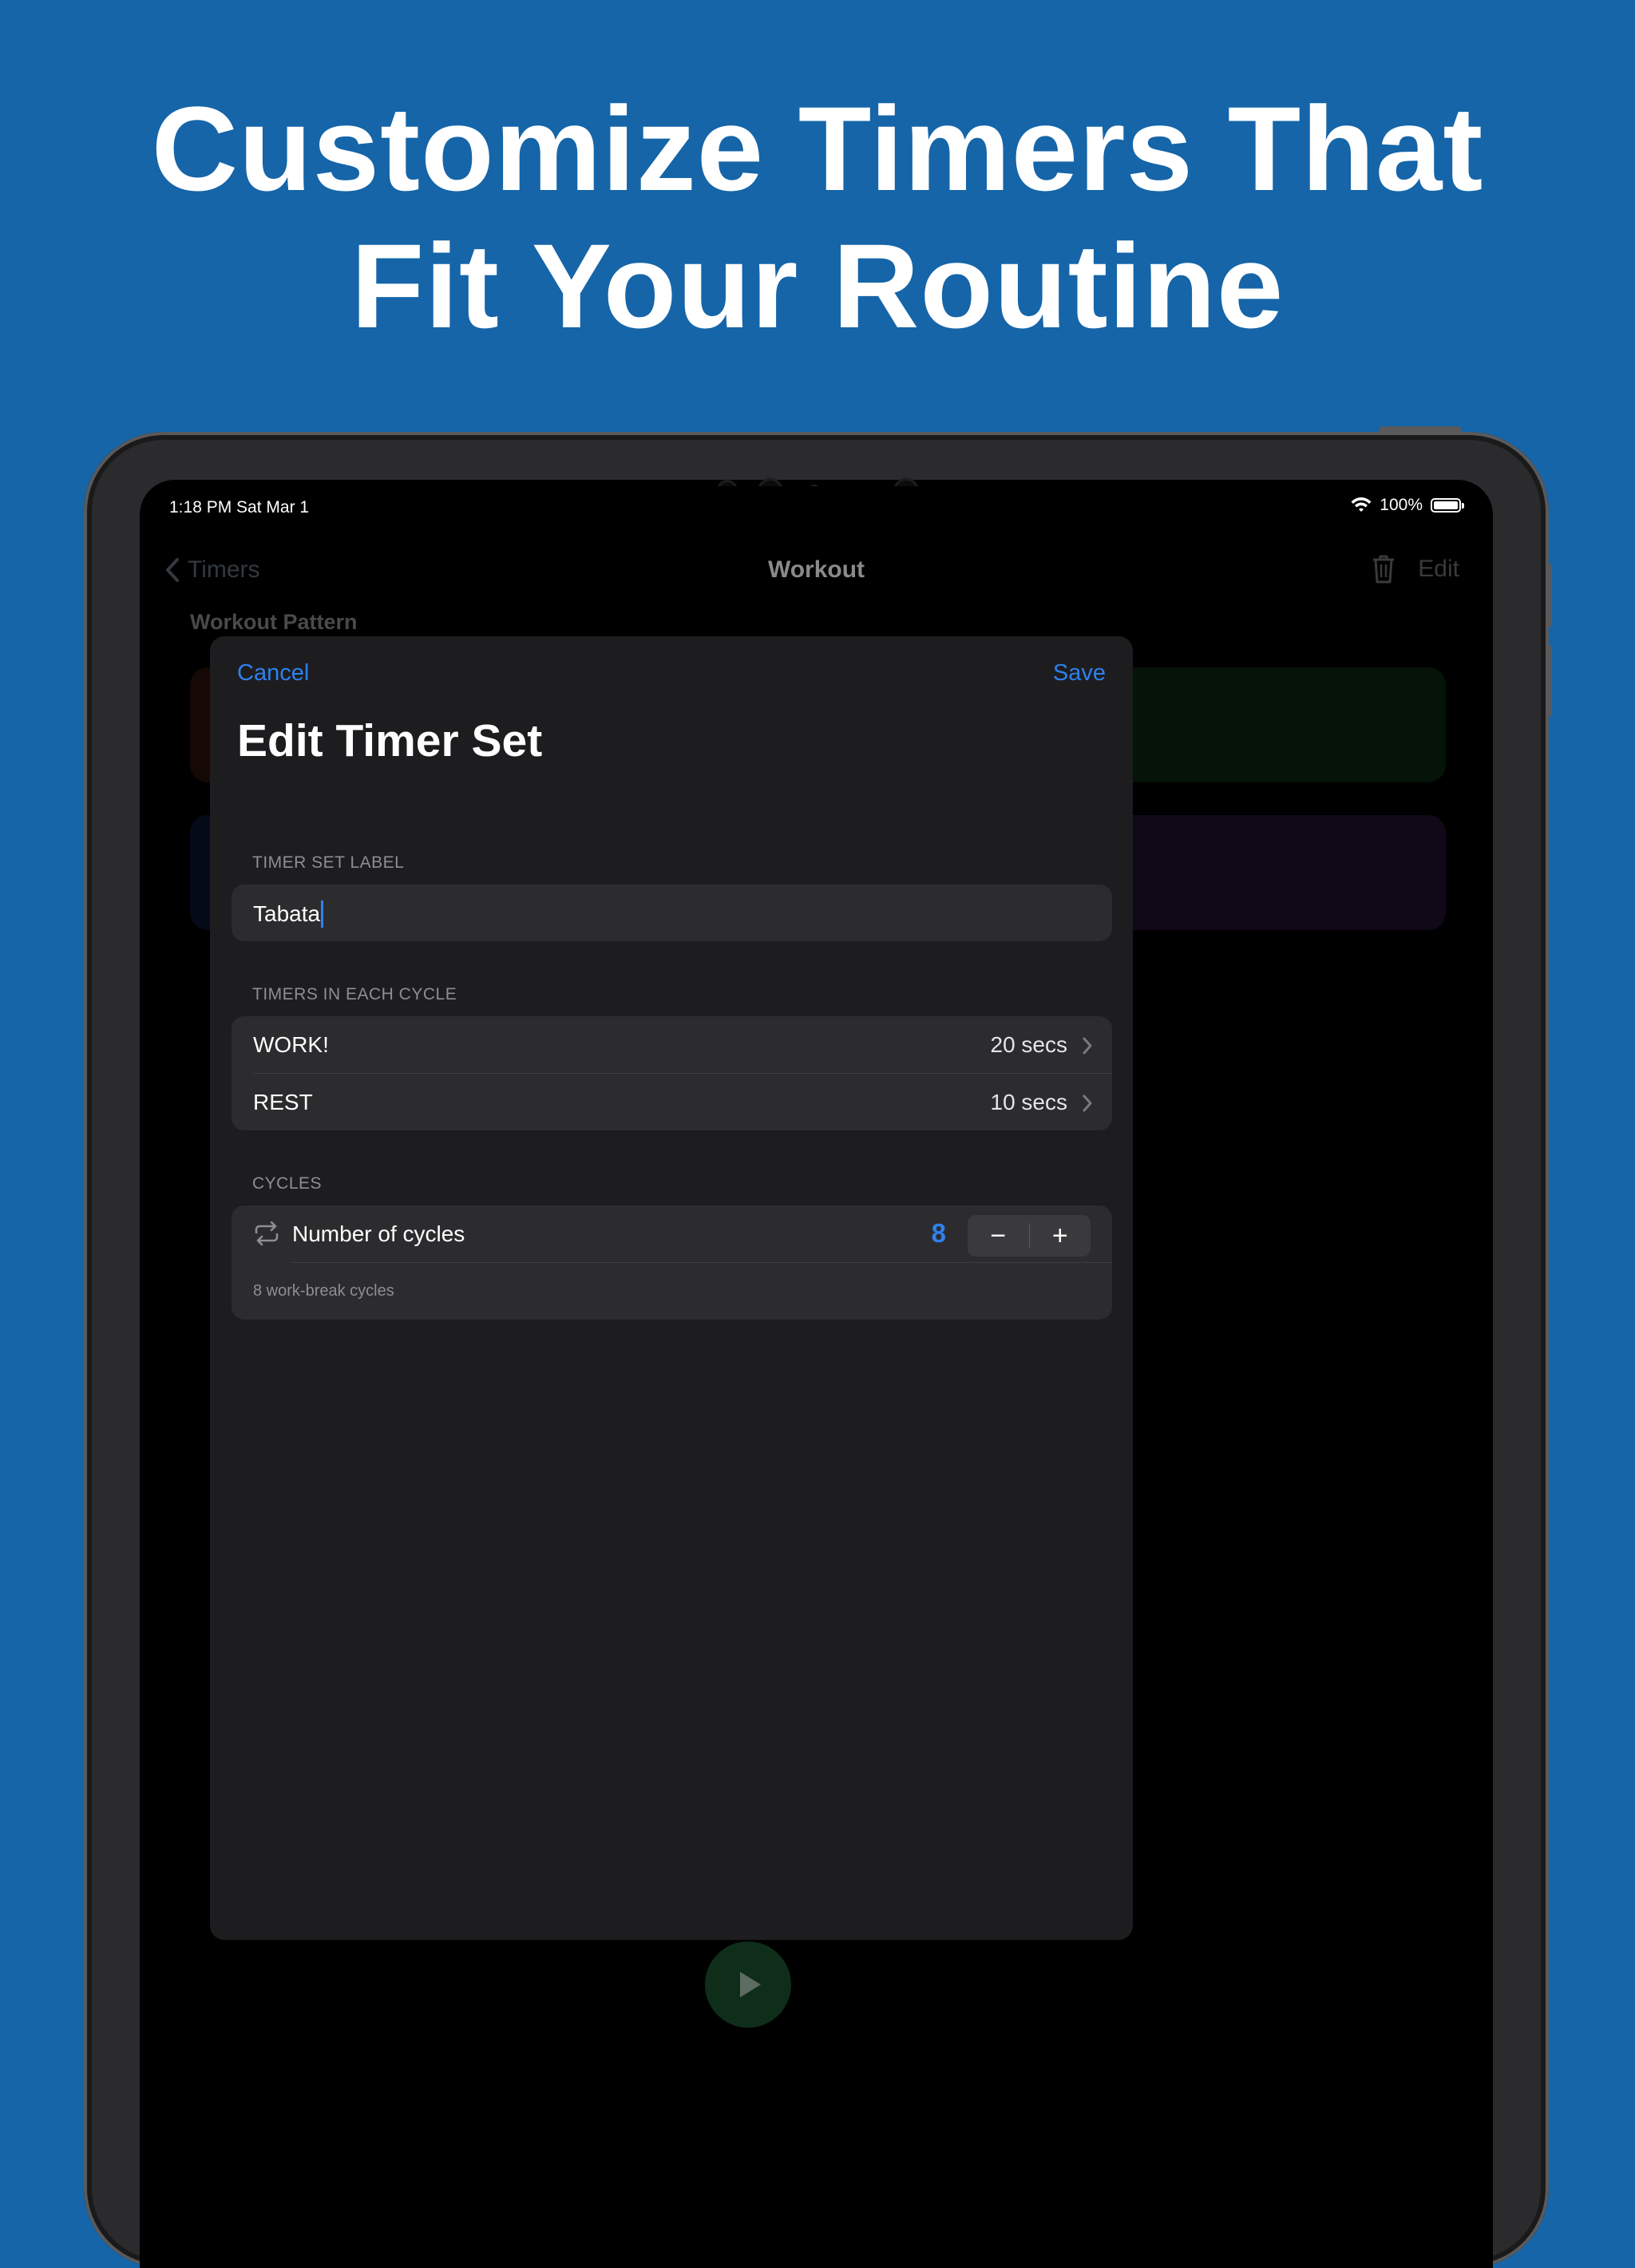  What do you see at coordinates (274, 622) in the screenshot?
I see `background-section-label: Workout Pattern` at bounding box center [274, 622].